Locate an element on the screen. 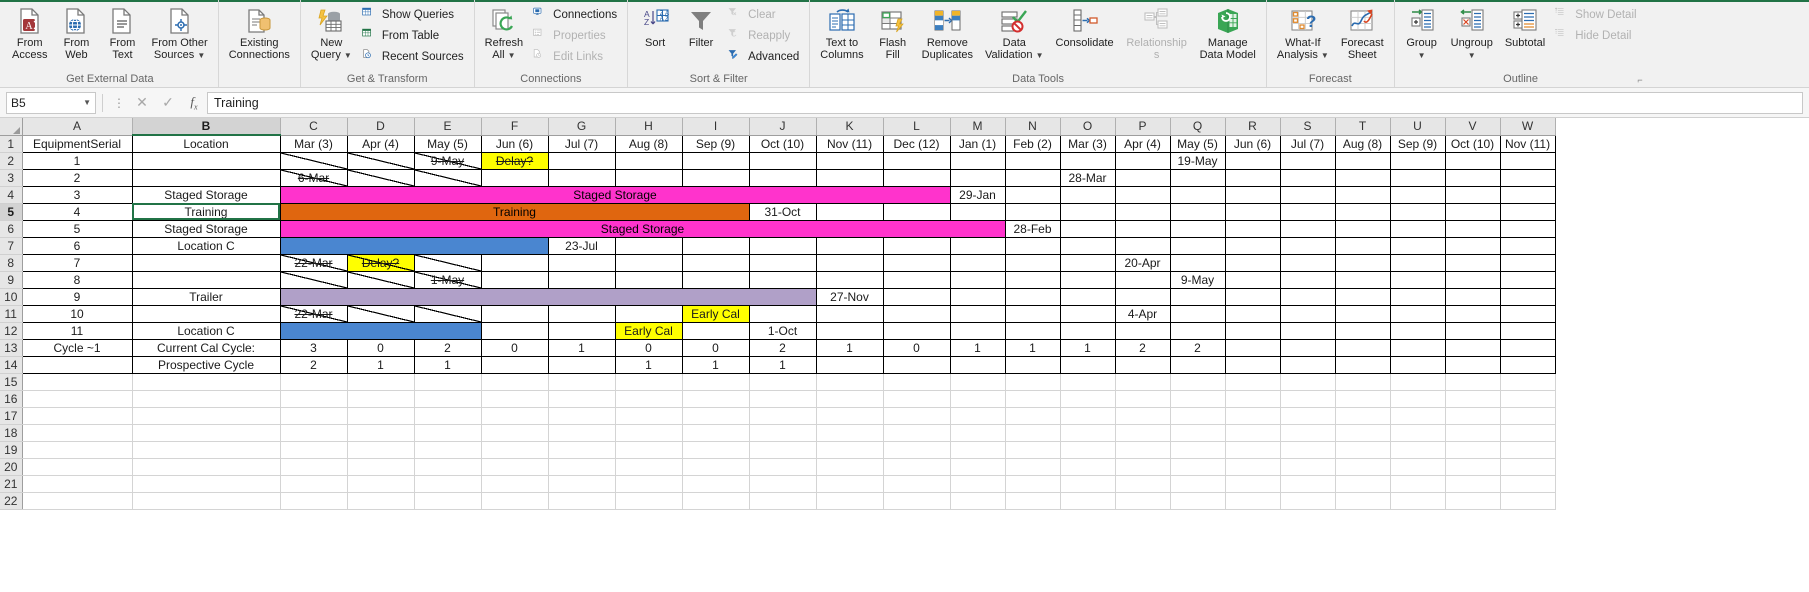 The height and width of the screenshot is (592, 1809). data-cell-U8 is located at coordinates (1417, 262).